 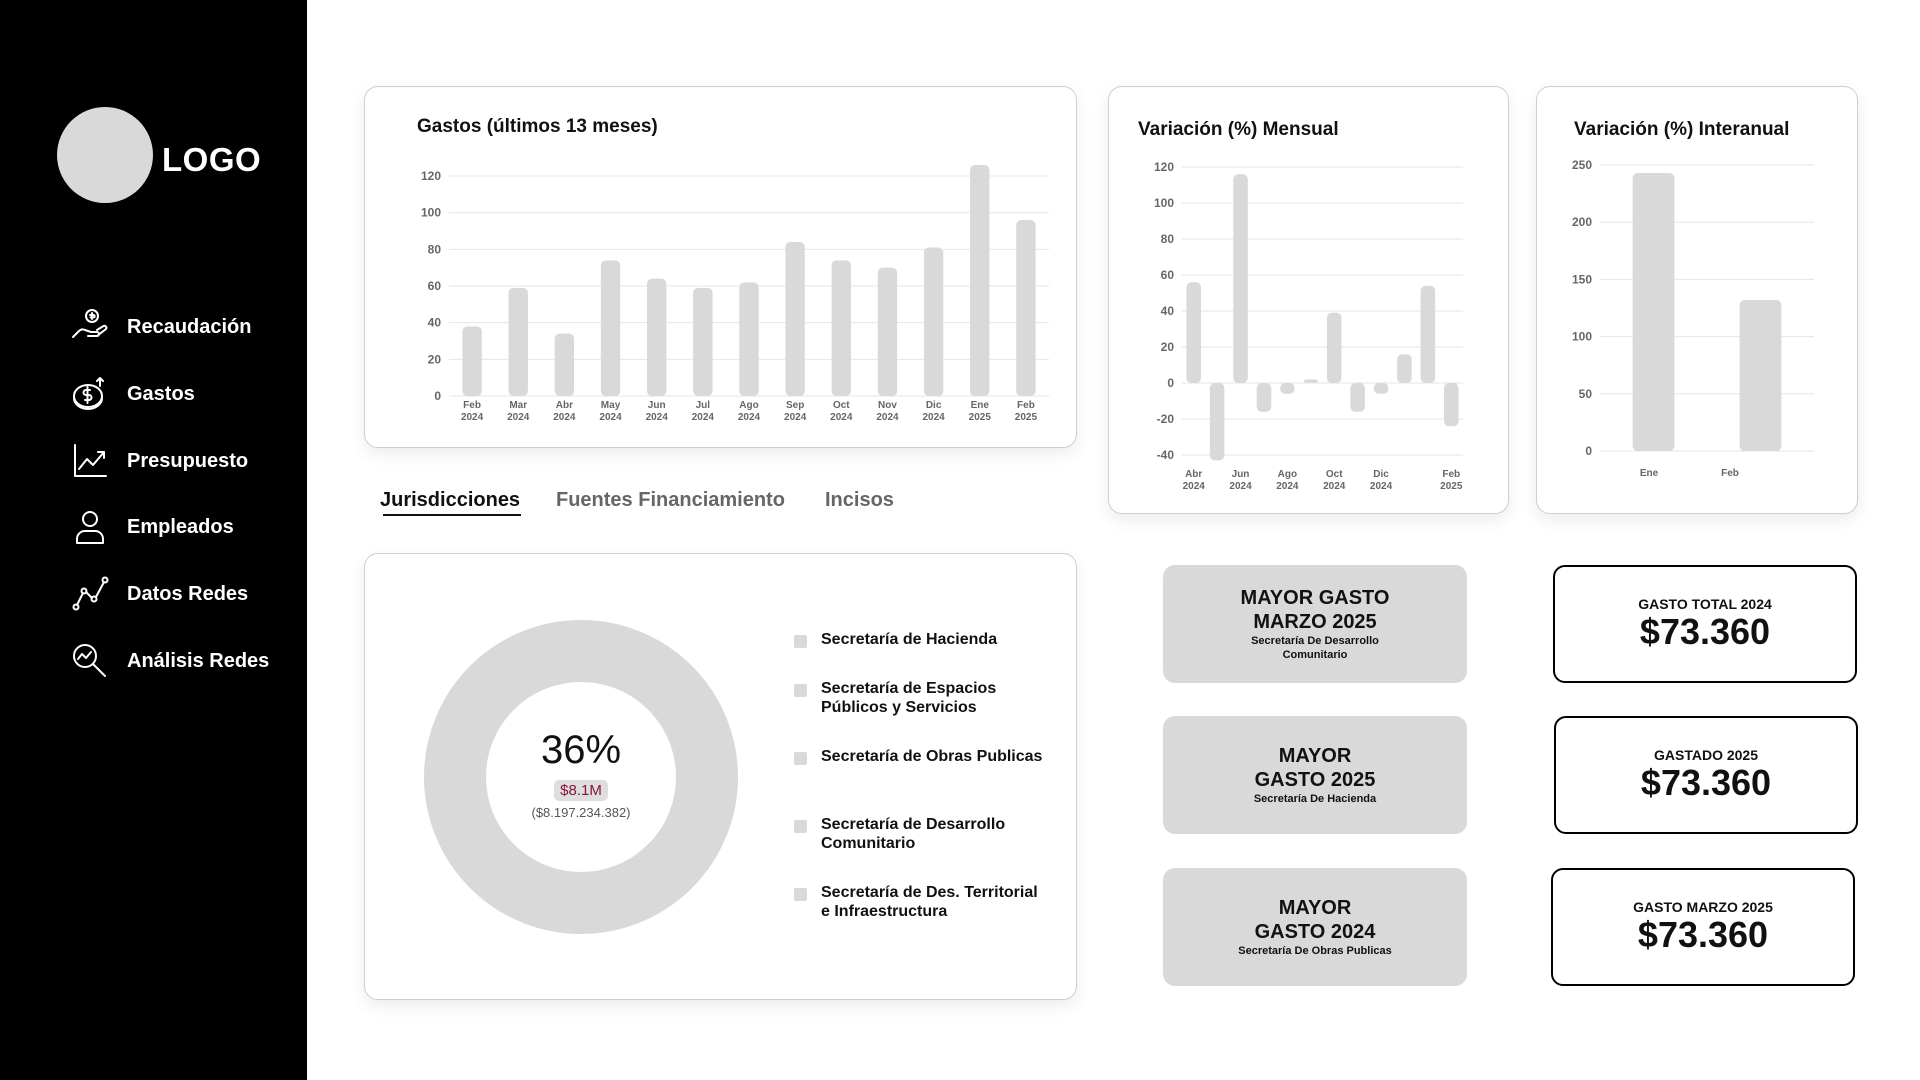 I want to click on sidebar-item-analisis-redes: Análisis Redes, so click(x=183, y=661).